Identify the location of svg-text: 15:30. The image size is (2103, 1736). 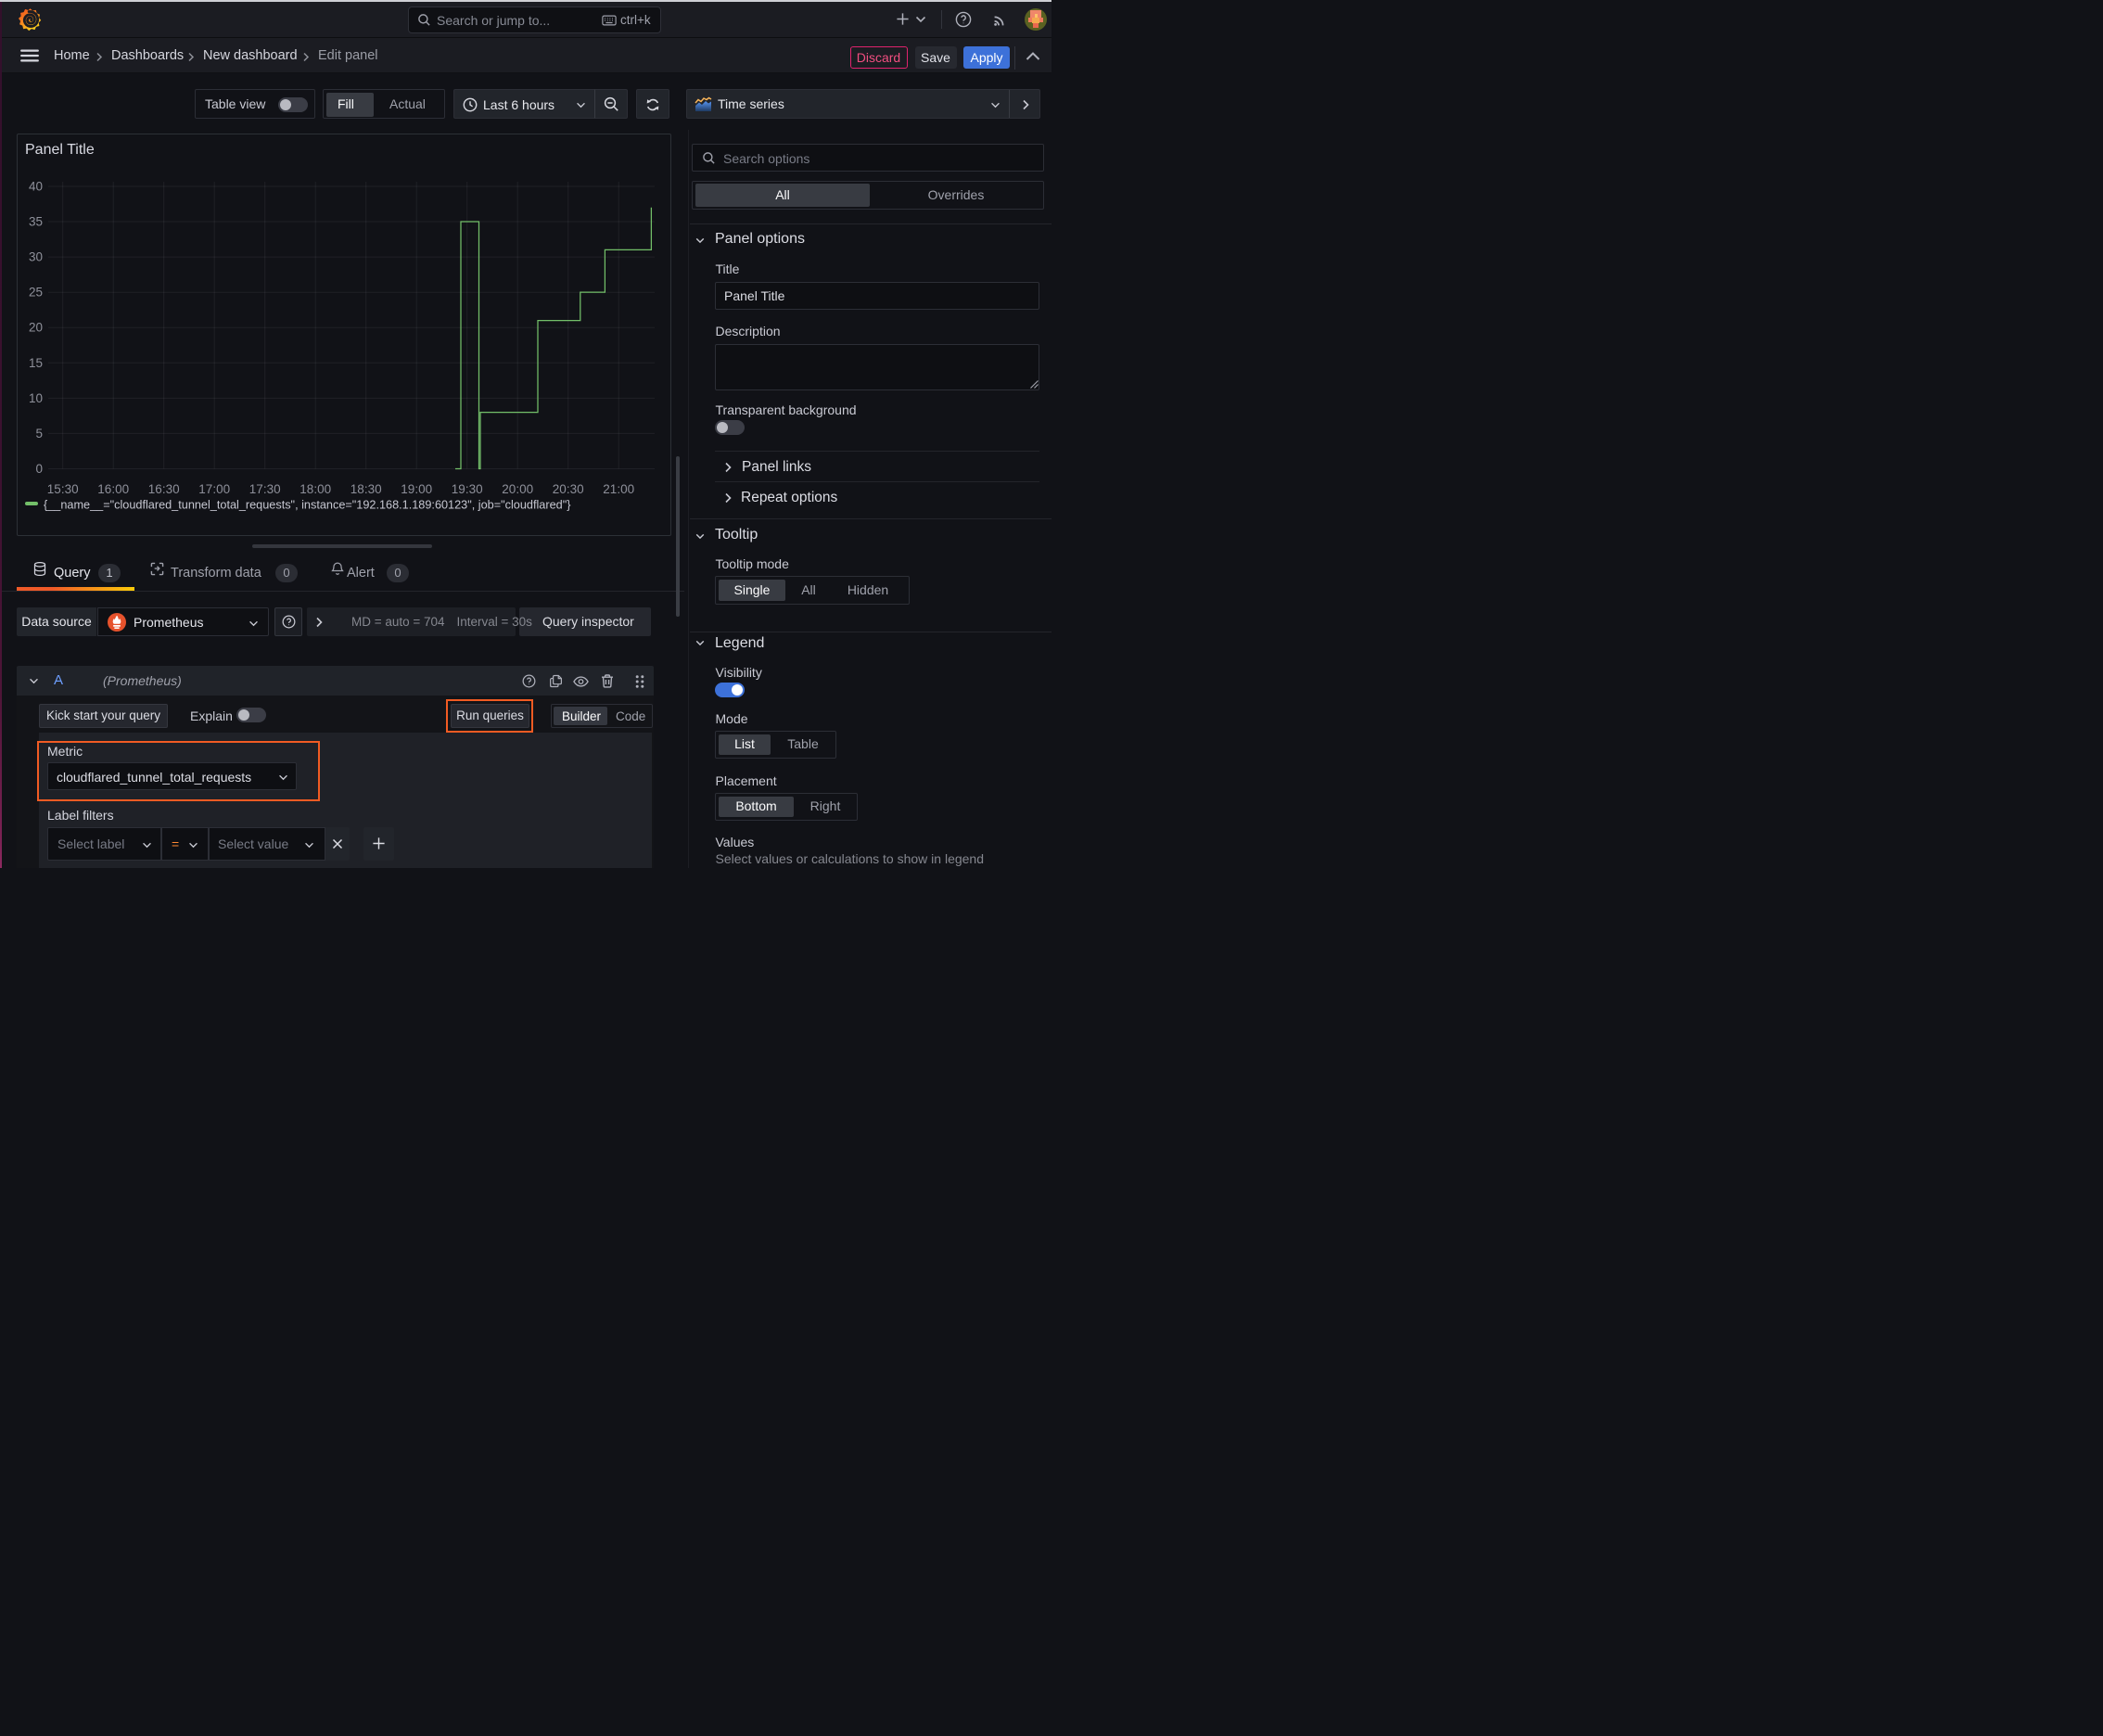
(63, 489).